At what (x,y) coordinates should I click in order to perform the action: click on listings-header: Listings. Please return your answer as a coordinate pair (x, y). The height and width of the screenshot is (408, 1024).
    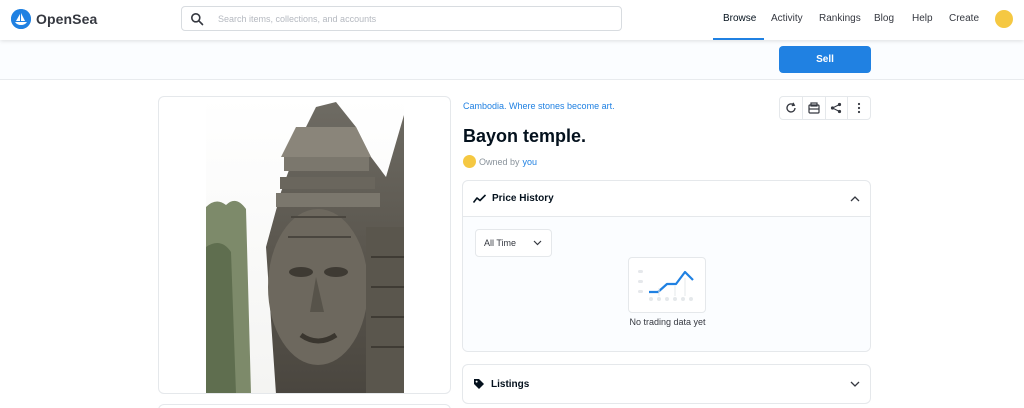
    Looking at the image, I should click on (666, 384).